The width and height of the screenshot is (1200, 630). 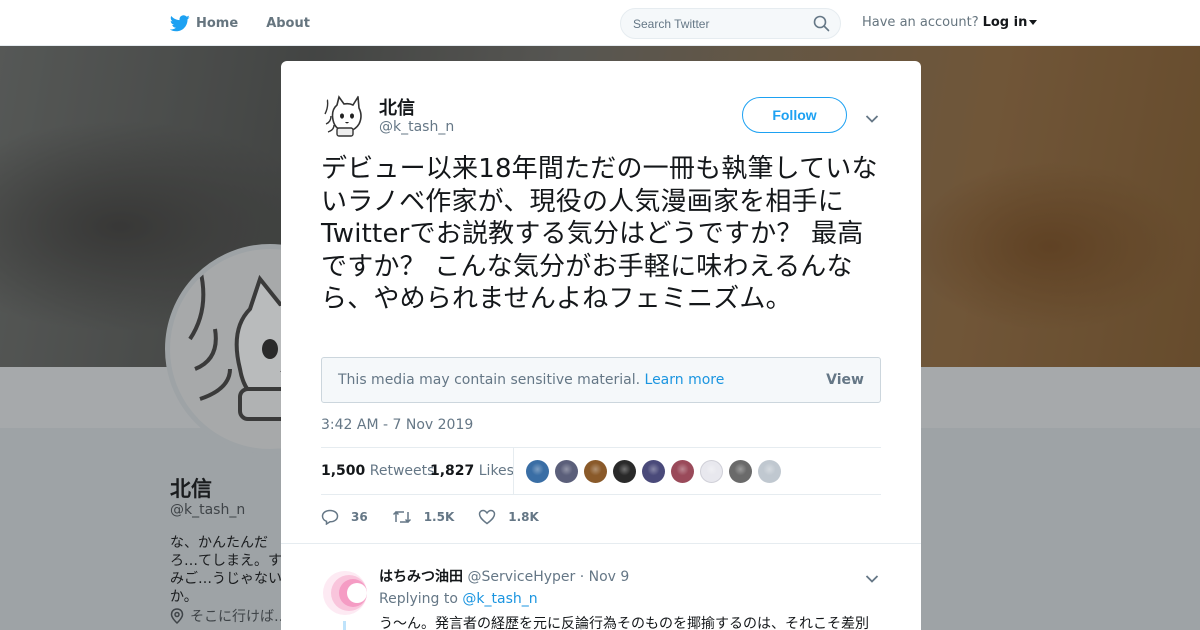 I want to click on nav-home-link: Home, so click(x=204, y=23).